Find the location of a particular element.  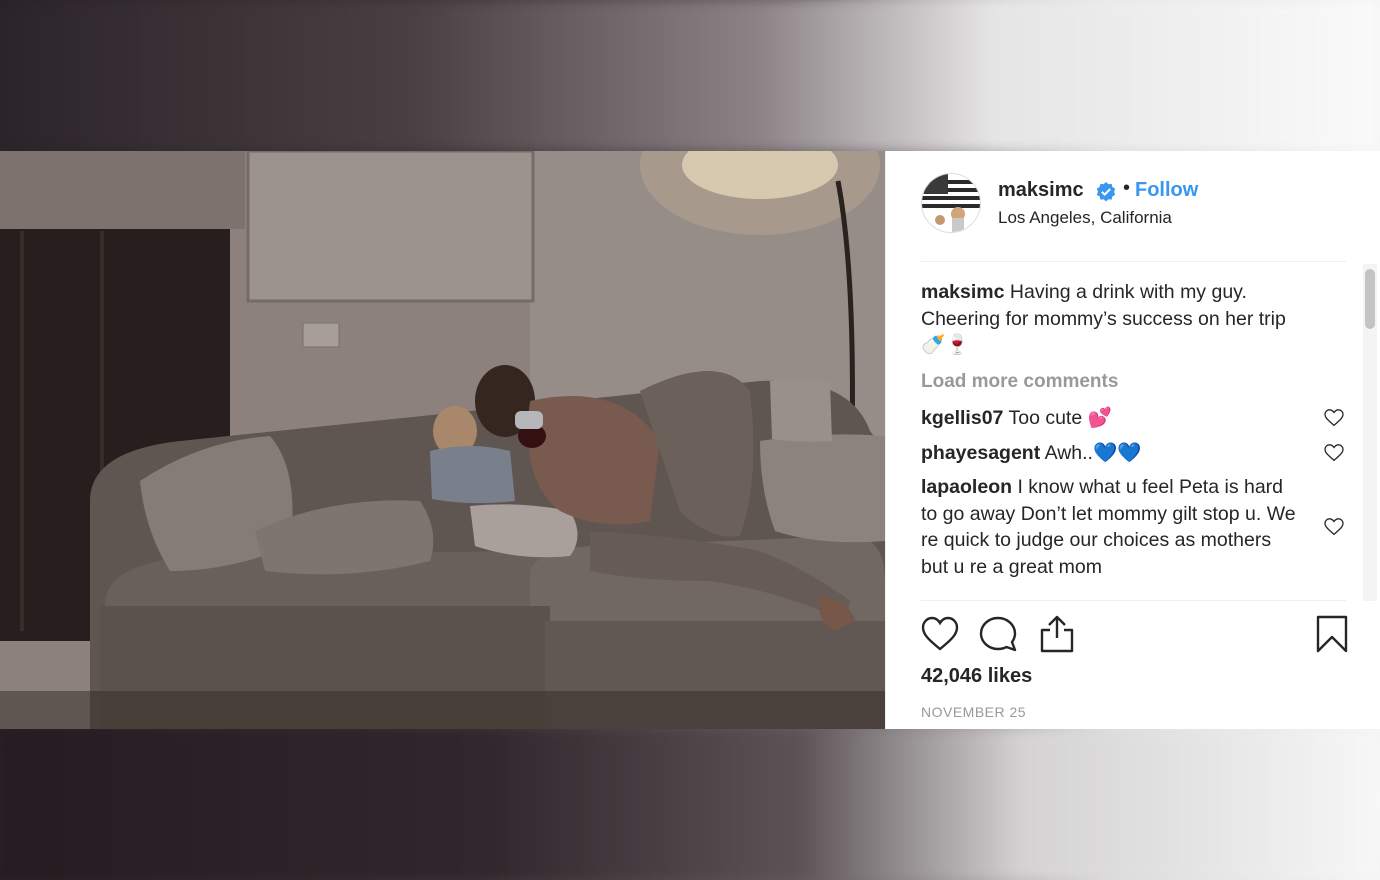

comment-username: phayesagent is located at coordinates (980, 453).